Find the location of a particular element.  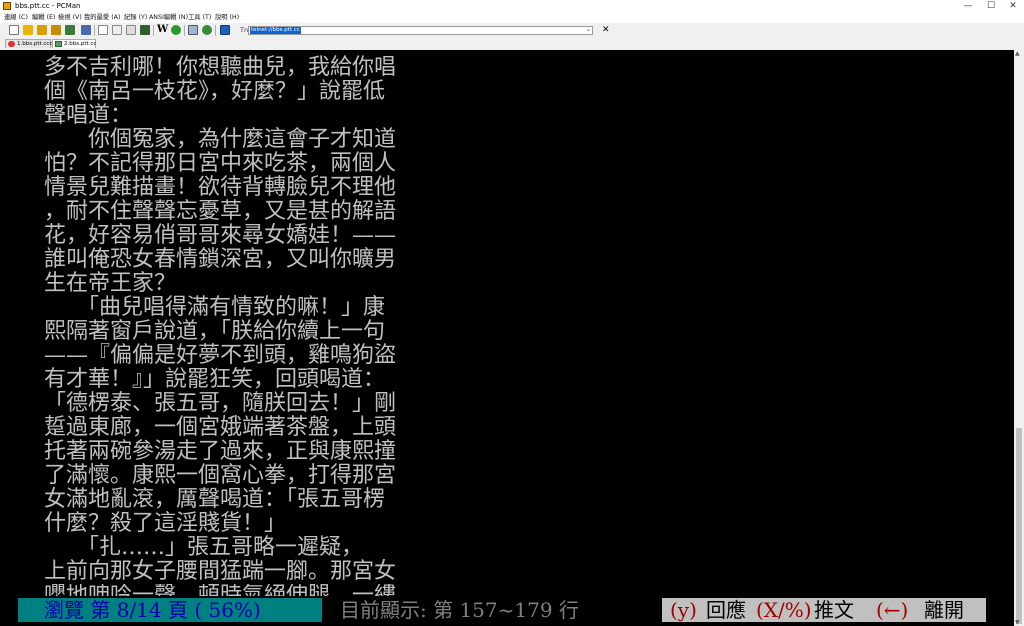

menu-edit: 編輯 (E) is located at coordinates (44, 17).